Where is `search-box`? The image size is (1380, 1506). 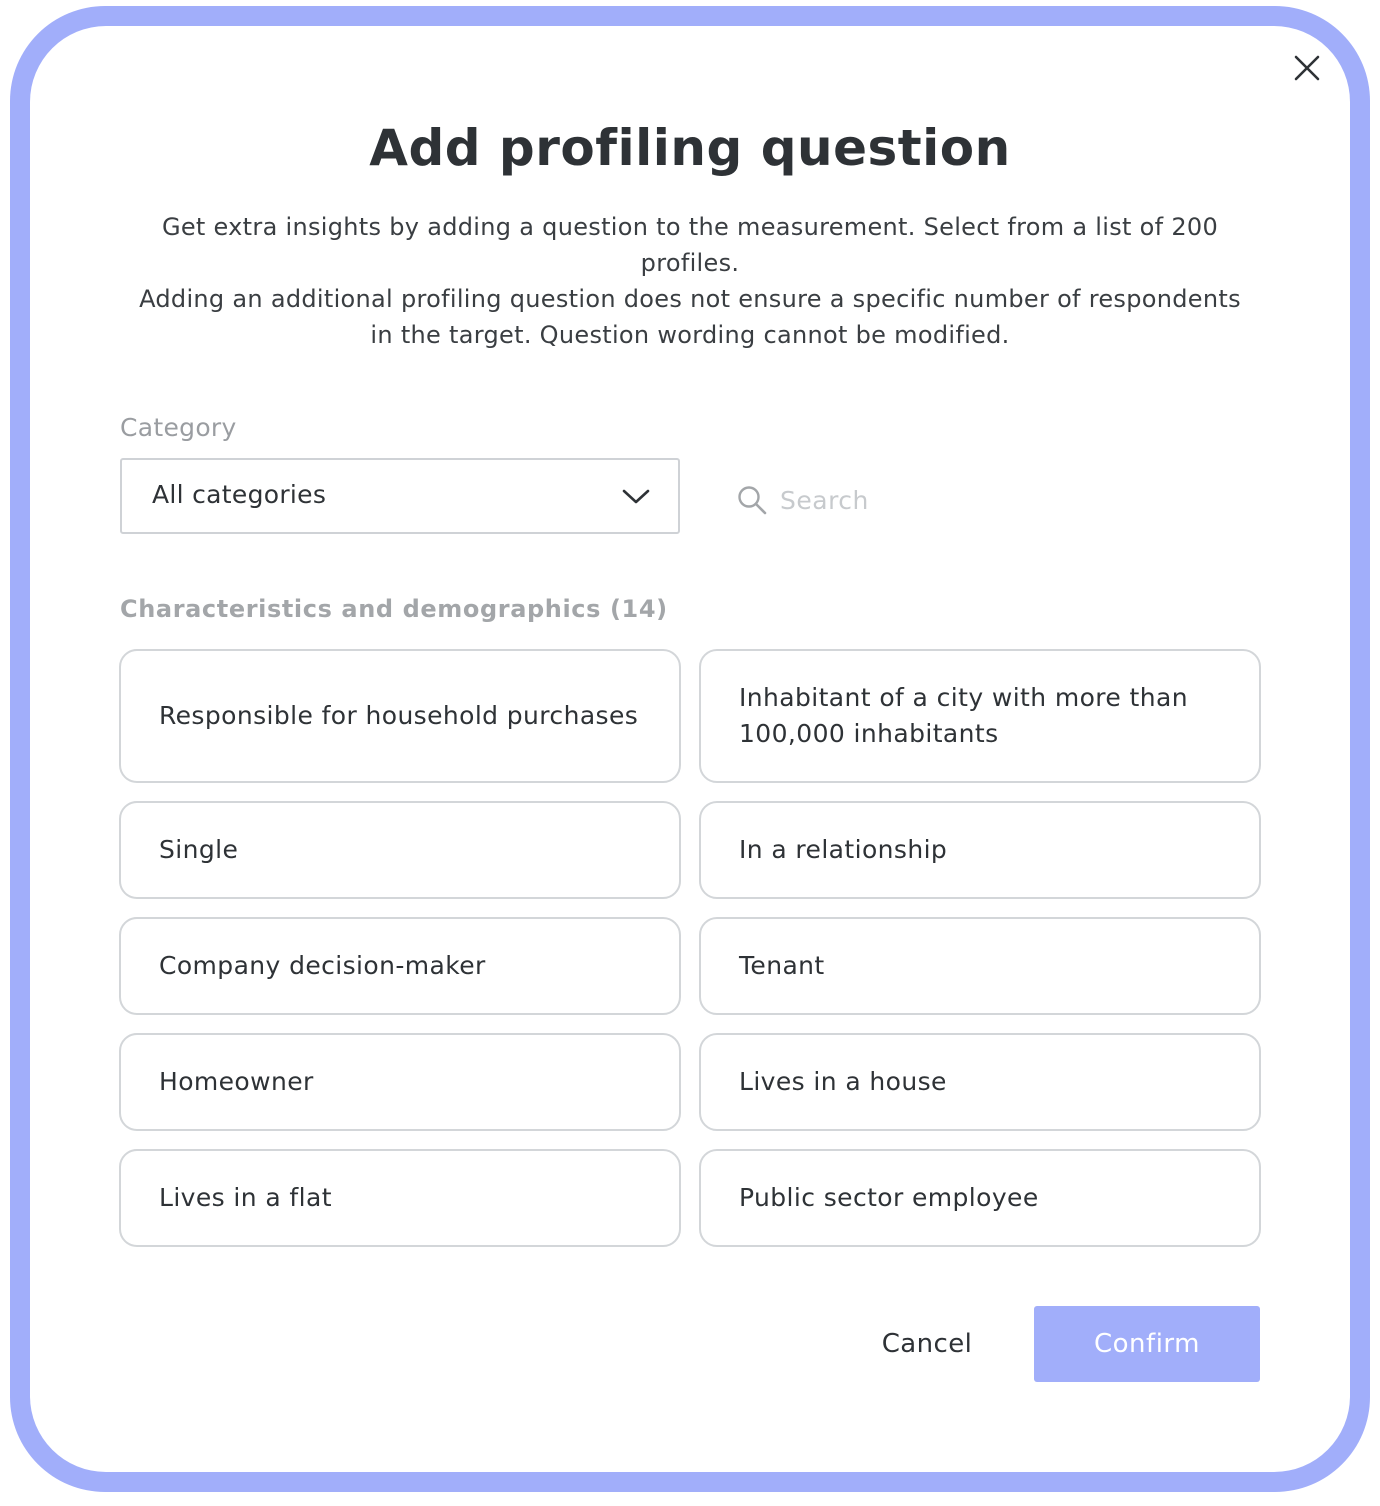 search-box is located at coordinates (995, 500).